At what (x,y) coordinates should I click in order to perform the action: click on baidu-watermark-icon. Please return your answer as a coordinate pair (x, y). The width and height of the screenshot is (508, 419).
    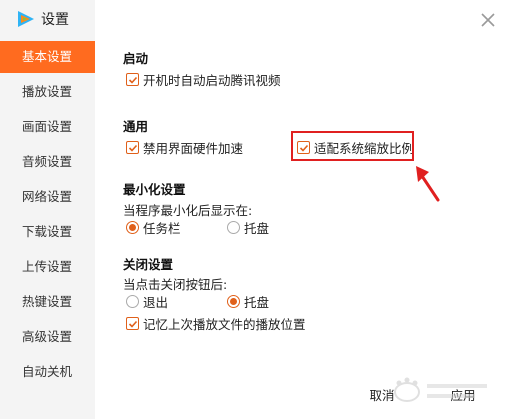
    Looking at the image, I should click on (440, 389).